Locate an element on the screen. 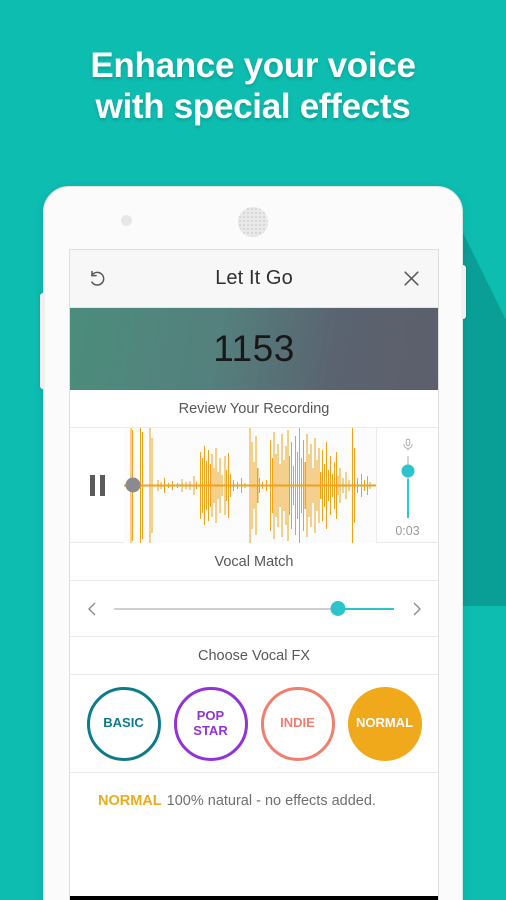  score-value: 1153 is located at coordinates (254, 348).